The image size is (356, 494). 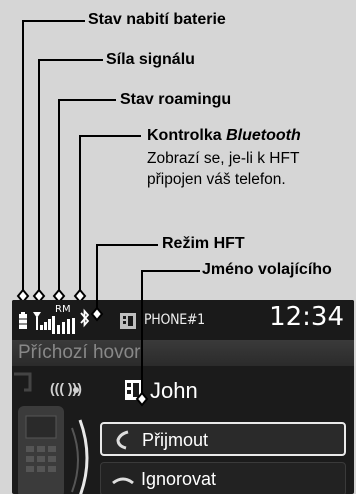 I want to click on bluetooth-label: Kontrolka Bluetooth, so click(x=224, y=135).